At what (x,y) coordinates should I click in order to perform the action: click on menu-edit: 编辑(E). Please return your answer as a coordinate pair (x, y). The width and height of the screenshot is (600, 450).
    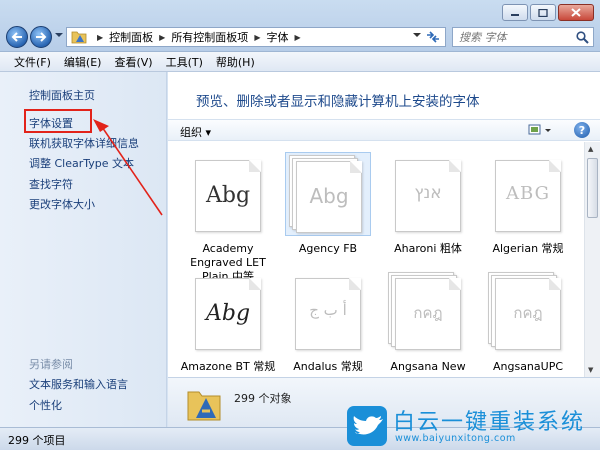
    Looking at the image, I should click on (83, 62).